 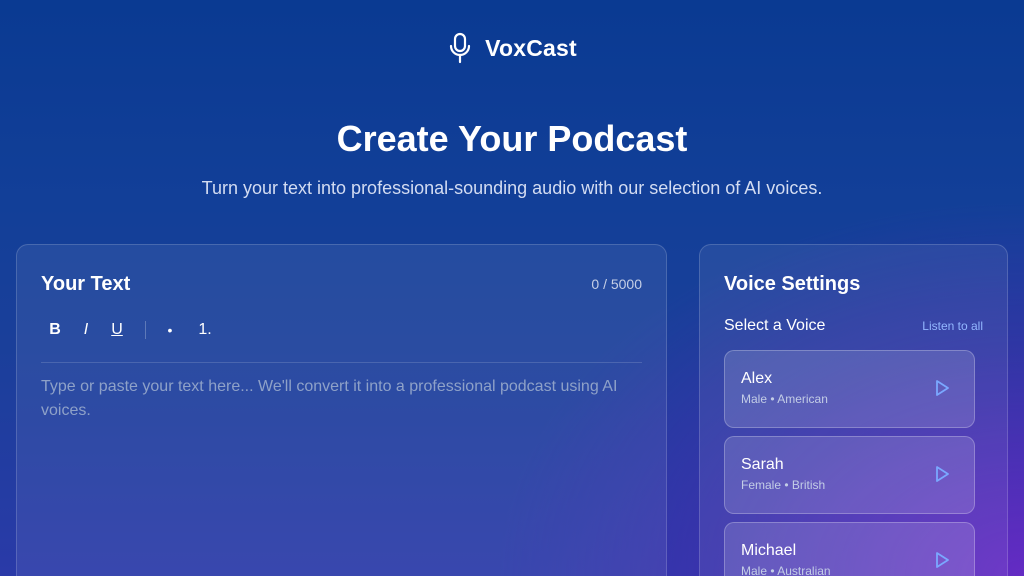 What do you see at coordinates (145, 330) in the screenshot?
I see `toolbar-divider` at bounding box center [145, 330].